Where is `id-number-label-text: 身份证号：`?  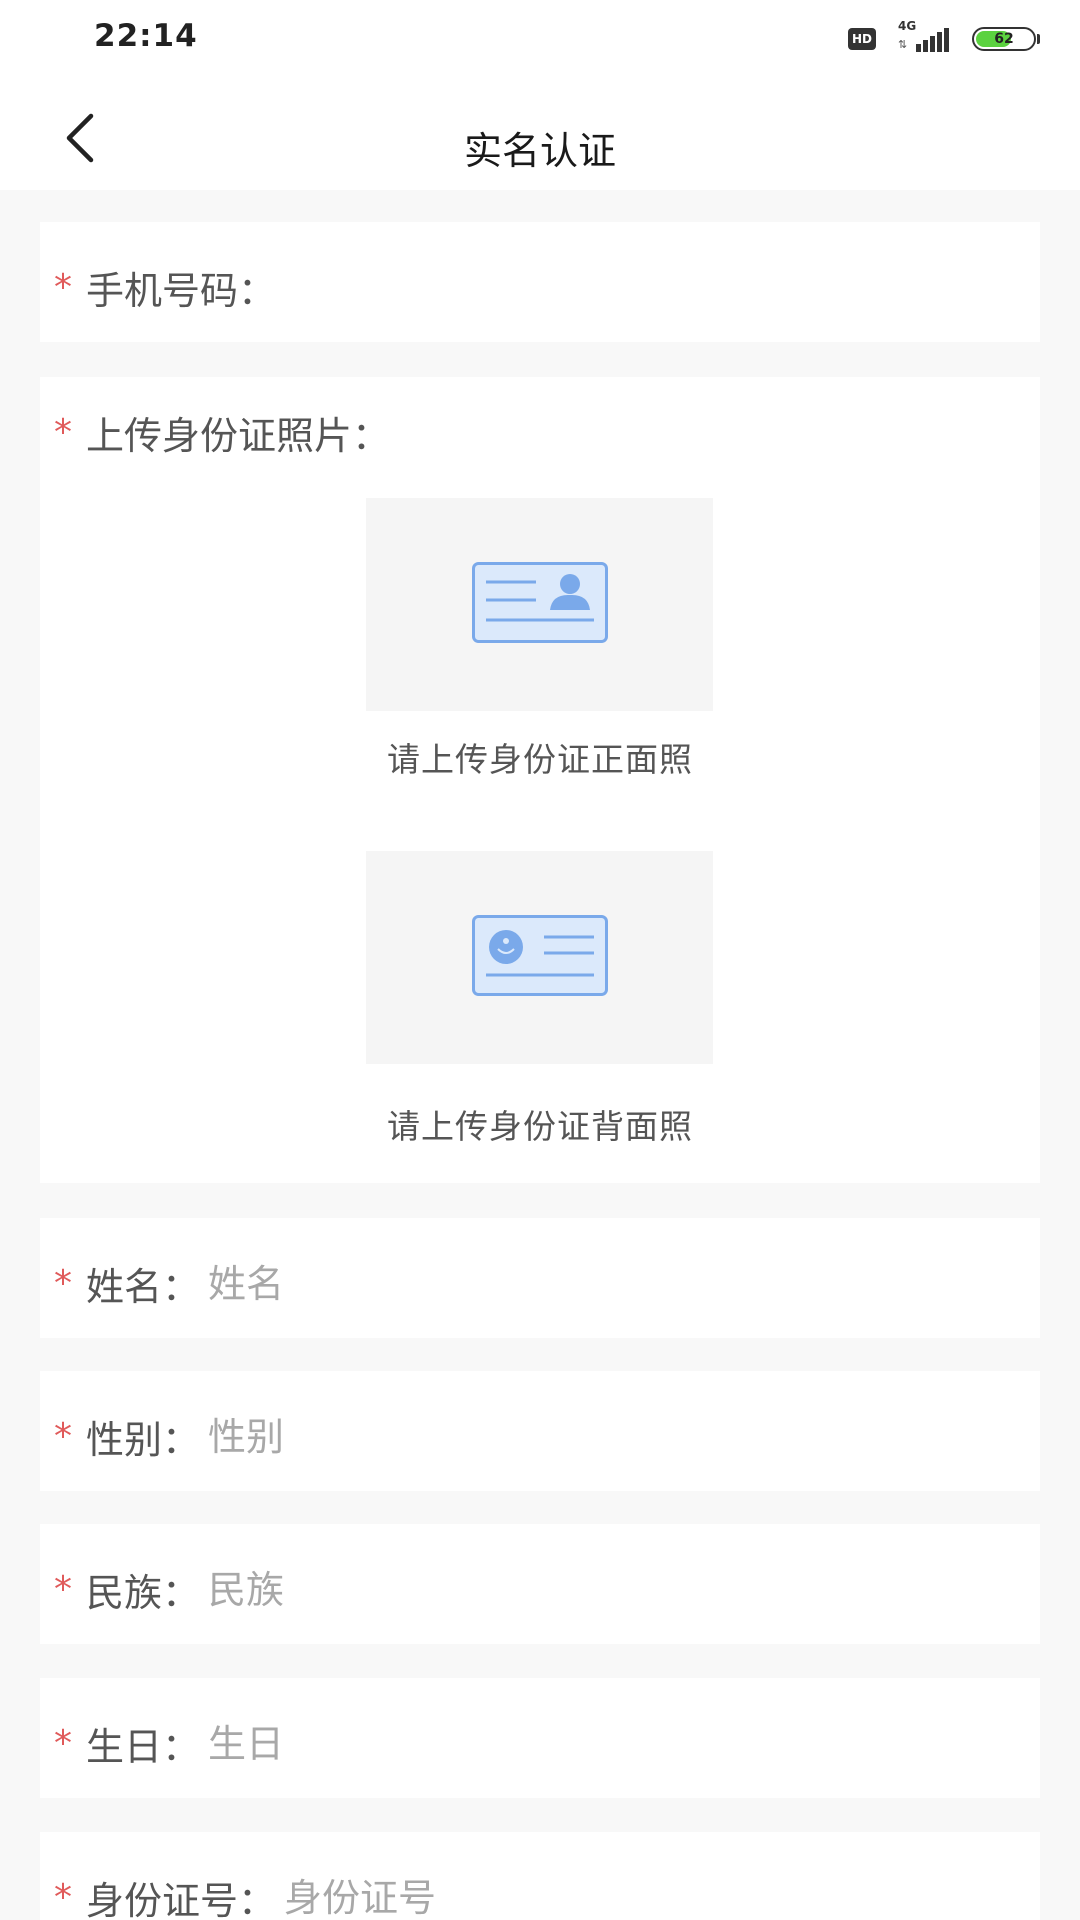
id-number-label-text: 身份证号： is located at coordinates (181, 1899).